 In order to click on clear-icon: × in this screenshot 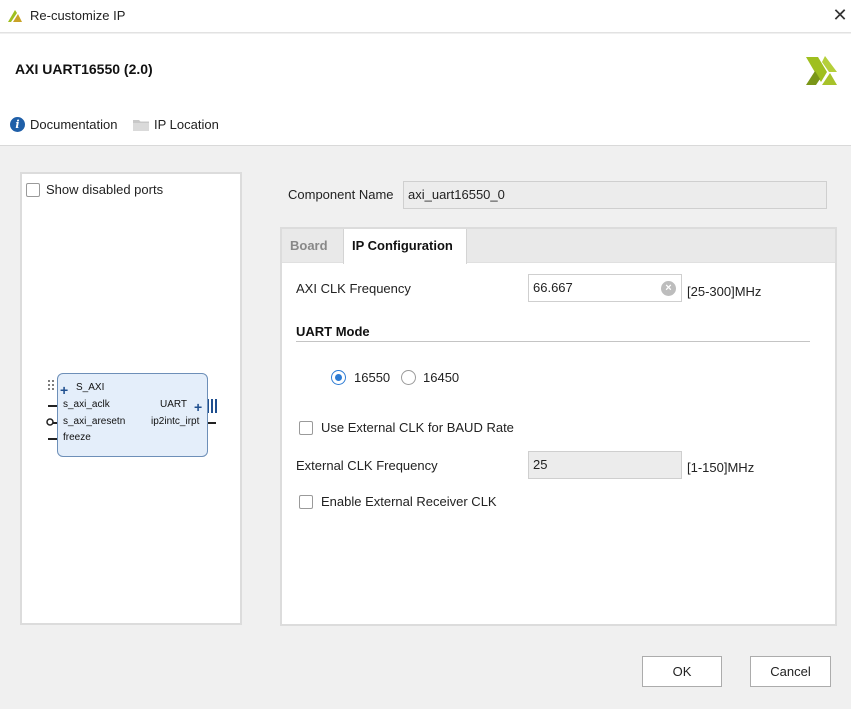, I will do `click(668, 288)`.